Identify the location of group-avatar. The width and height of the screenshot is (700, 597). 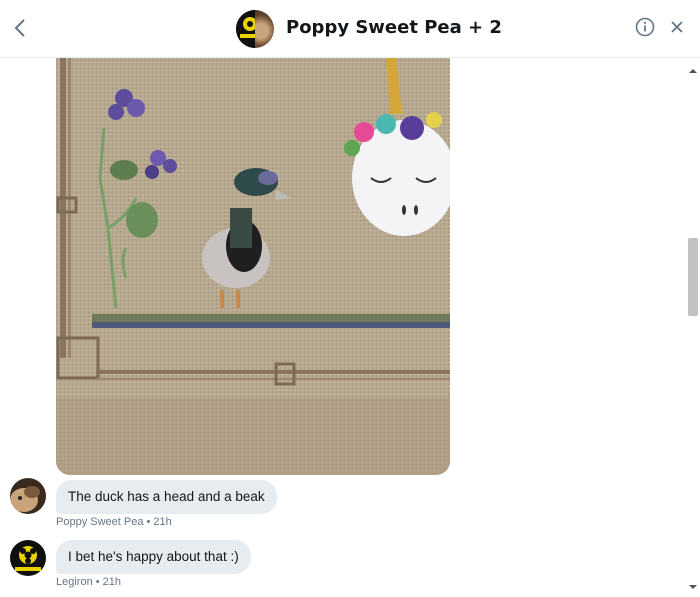
(255, 29).